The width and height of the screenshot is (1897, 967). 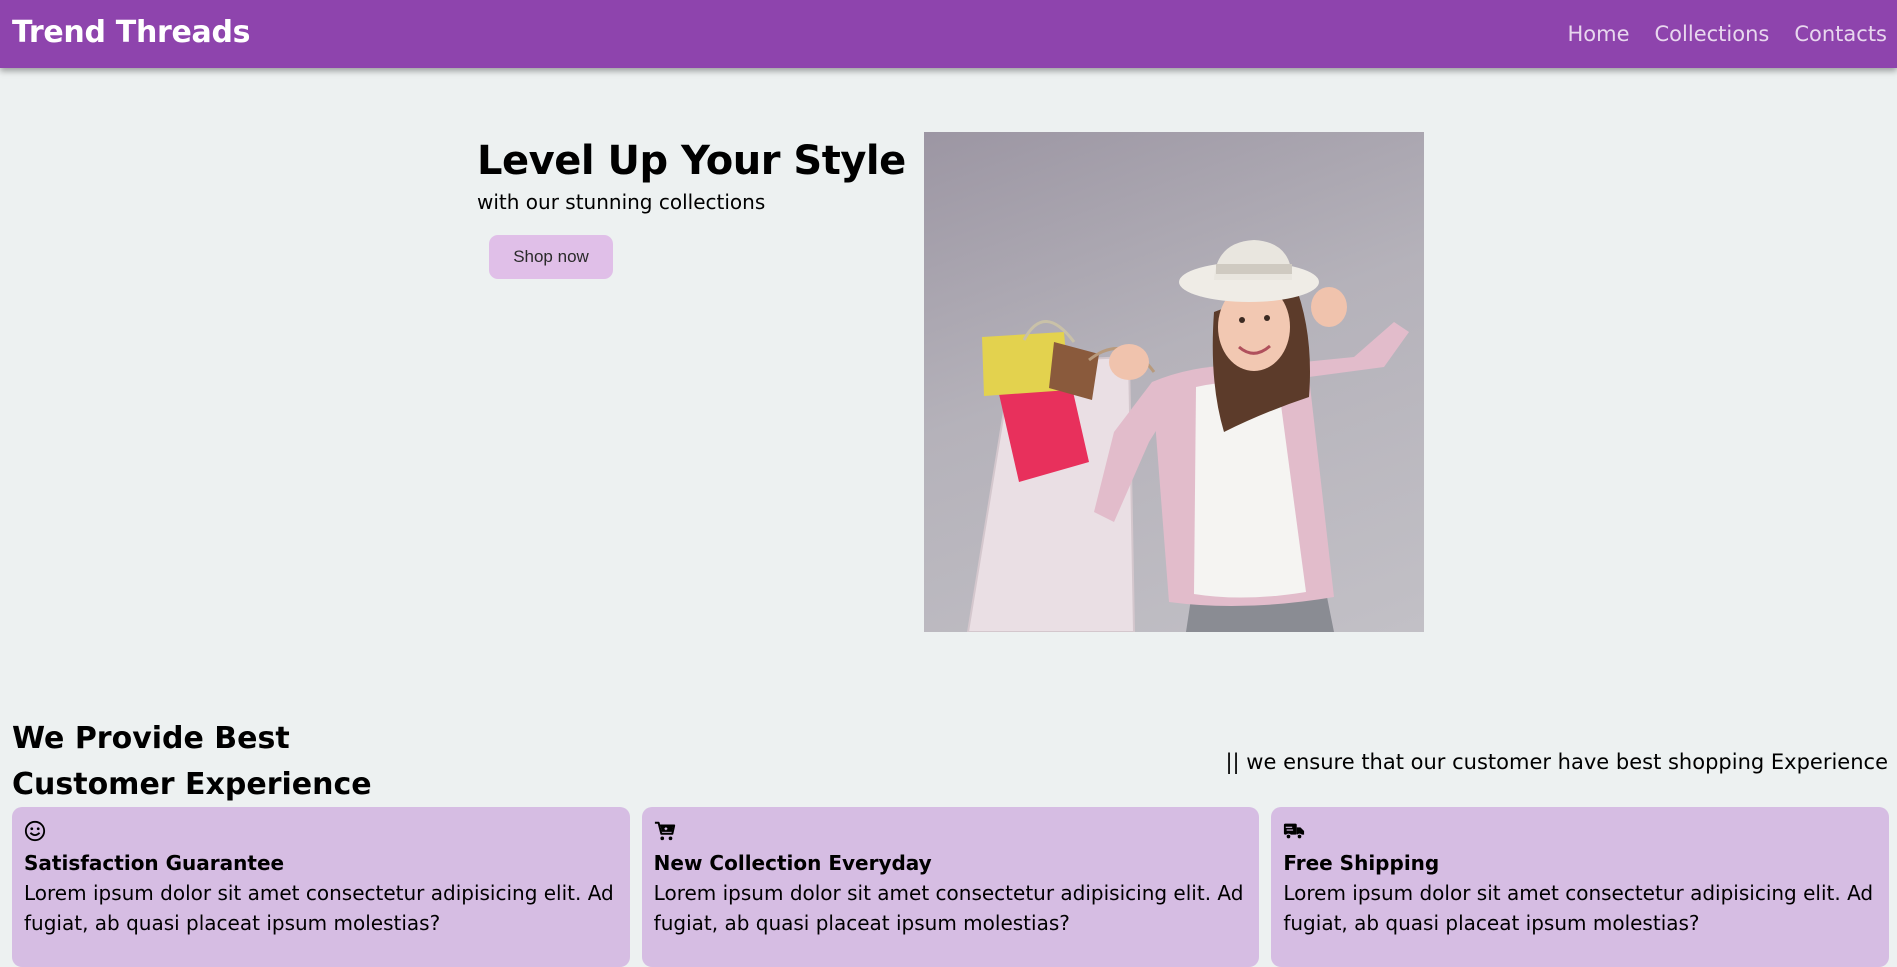 I want to click on hero-image, so click(x=1174, y=382).